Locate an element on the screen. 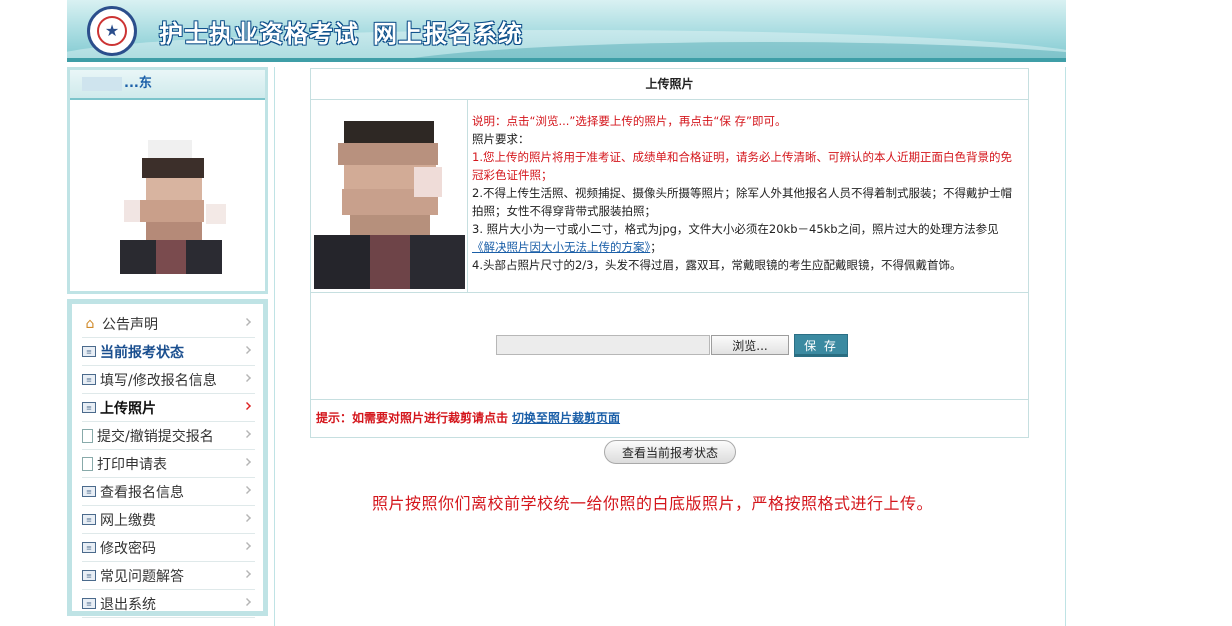  nav-item-label: 公告声明 is located at coordinates (130, 324).